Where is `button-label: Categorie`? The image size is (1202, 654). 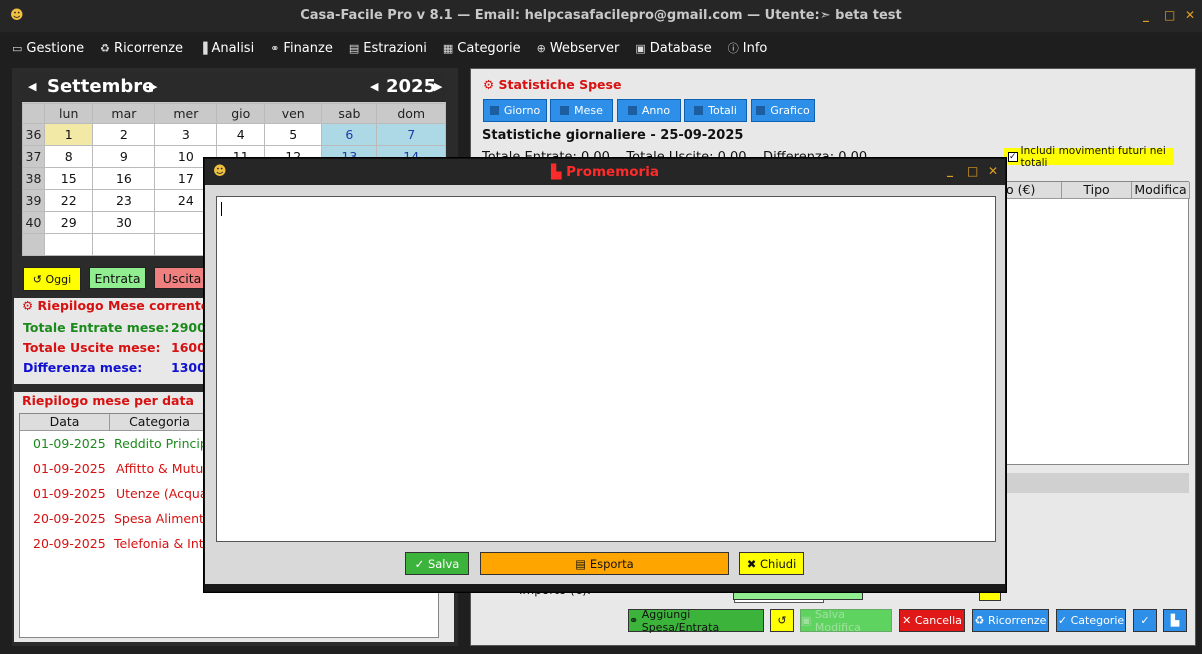
button-label: Categorie is located at coordinates (1097, 620).